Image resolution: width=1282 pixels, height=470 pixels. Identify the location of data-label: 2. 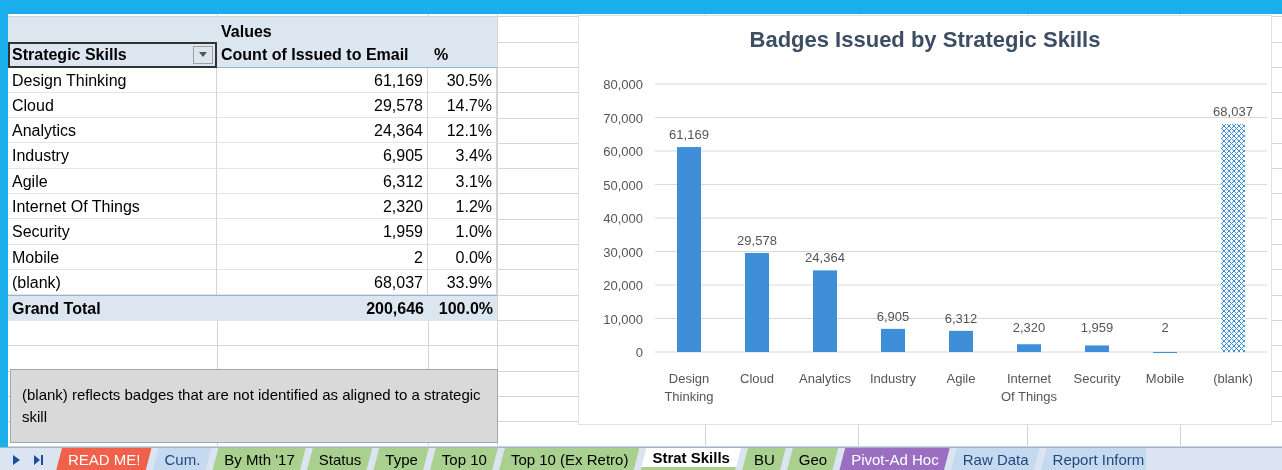
(1165, 327).